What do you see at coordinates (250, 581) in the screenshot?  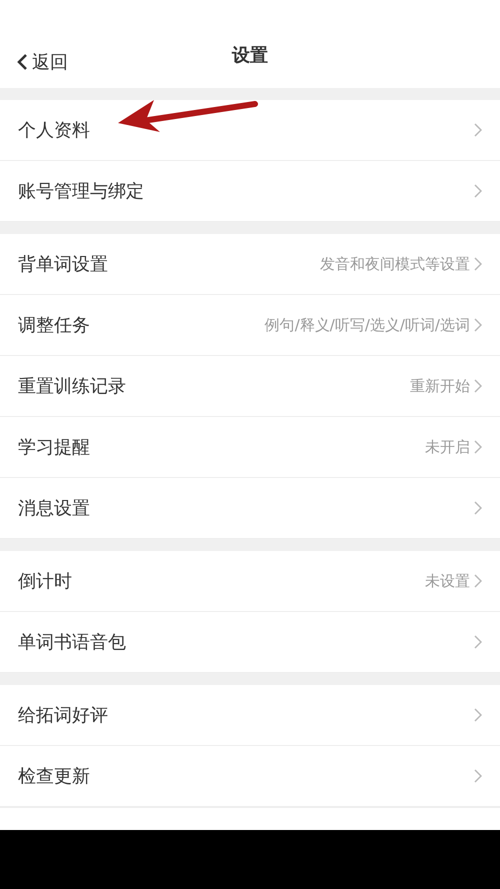 I see `settings-row: 倒计时 未设置` at bounding box center [250, 581].